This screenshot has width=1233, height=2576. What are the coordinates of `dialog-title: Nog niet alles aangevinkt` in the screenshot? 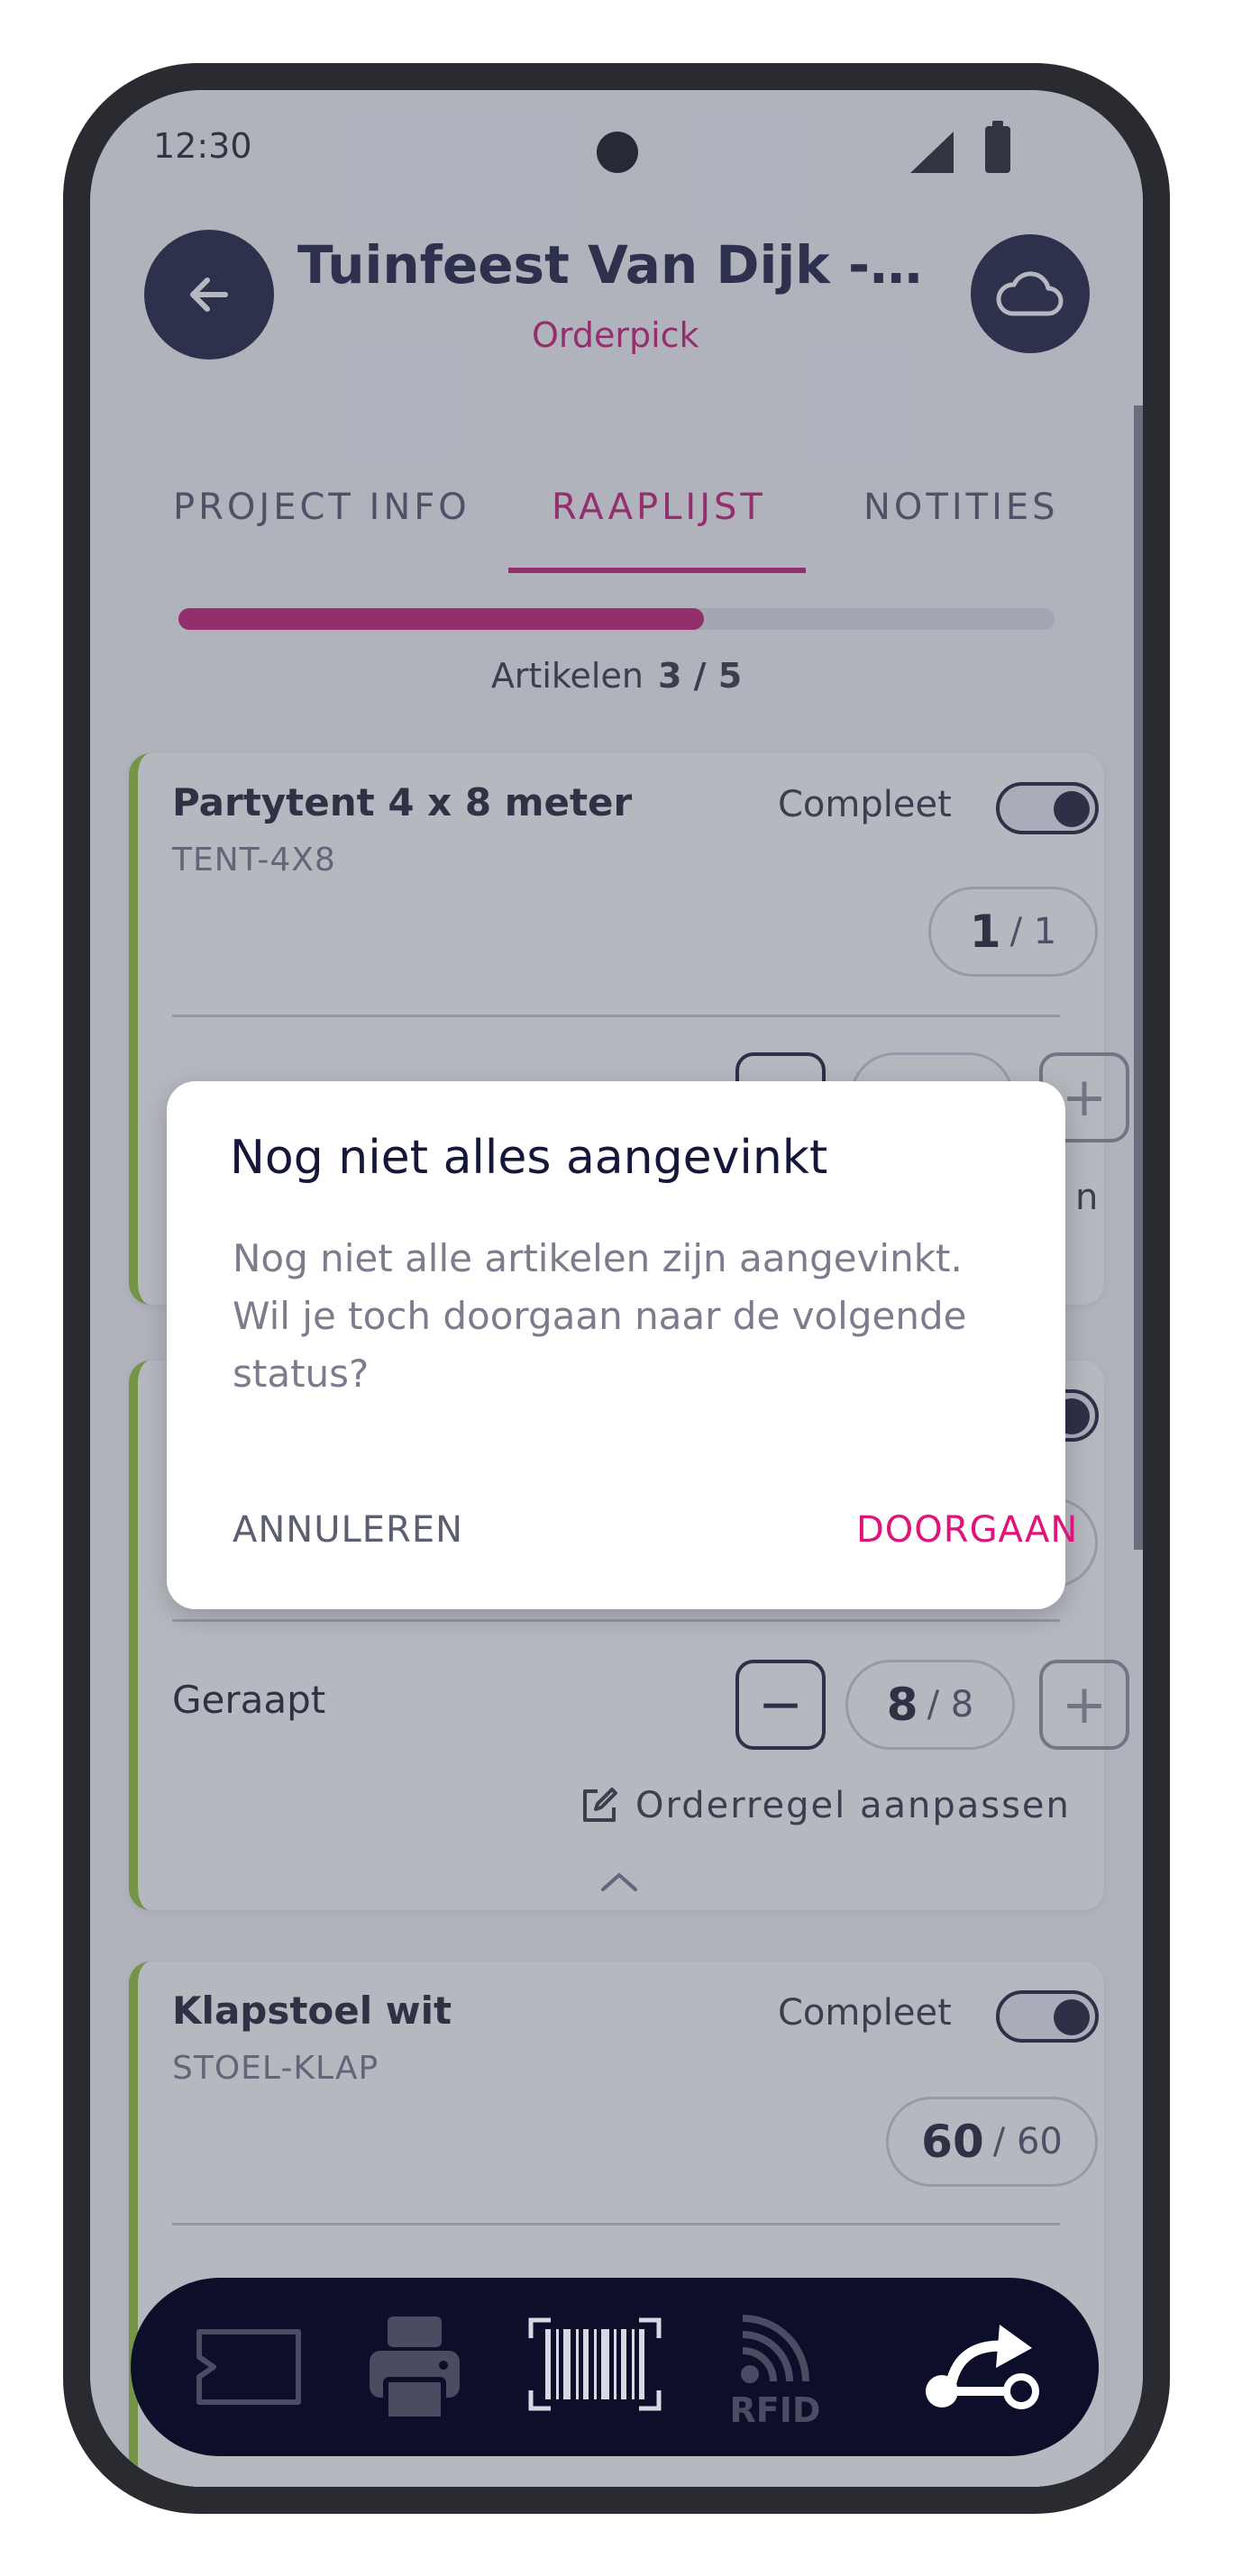 It's located at (529, 1158).